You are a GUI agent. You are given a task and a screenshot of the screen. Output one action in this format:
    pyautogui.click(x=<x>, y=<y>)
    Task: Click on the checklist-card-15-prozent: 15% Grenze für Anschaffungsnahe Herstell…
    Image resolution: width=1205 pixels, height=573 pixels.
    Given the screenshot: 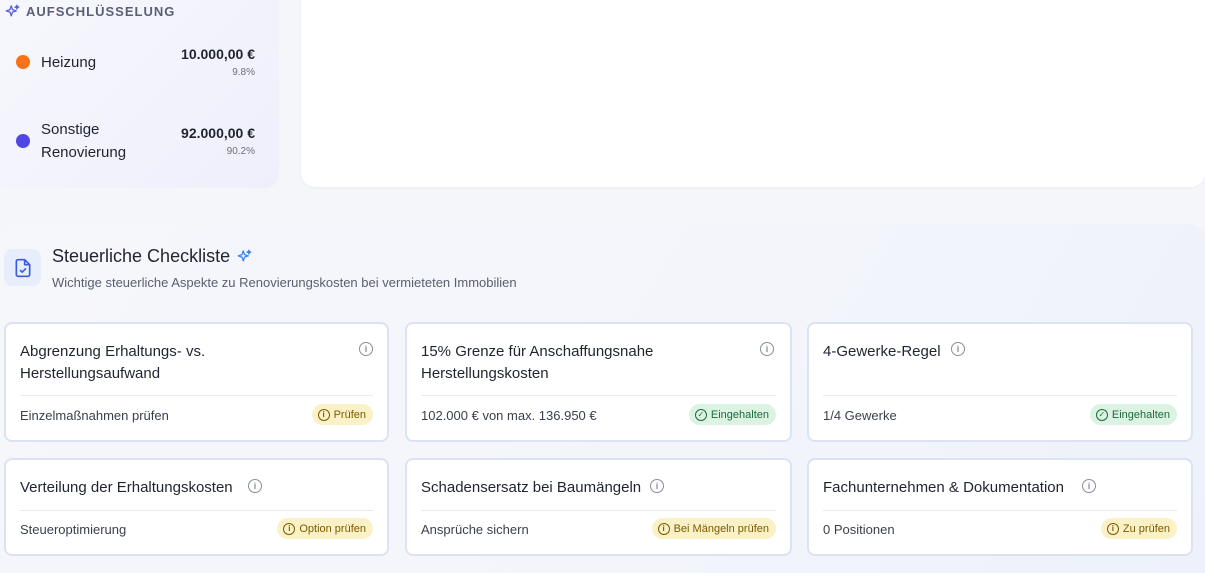 What is the action you would take?
    pyautogui.click(x=598, y=382)
    